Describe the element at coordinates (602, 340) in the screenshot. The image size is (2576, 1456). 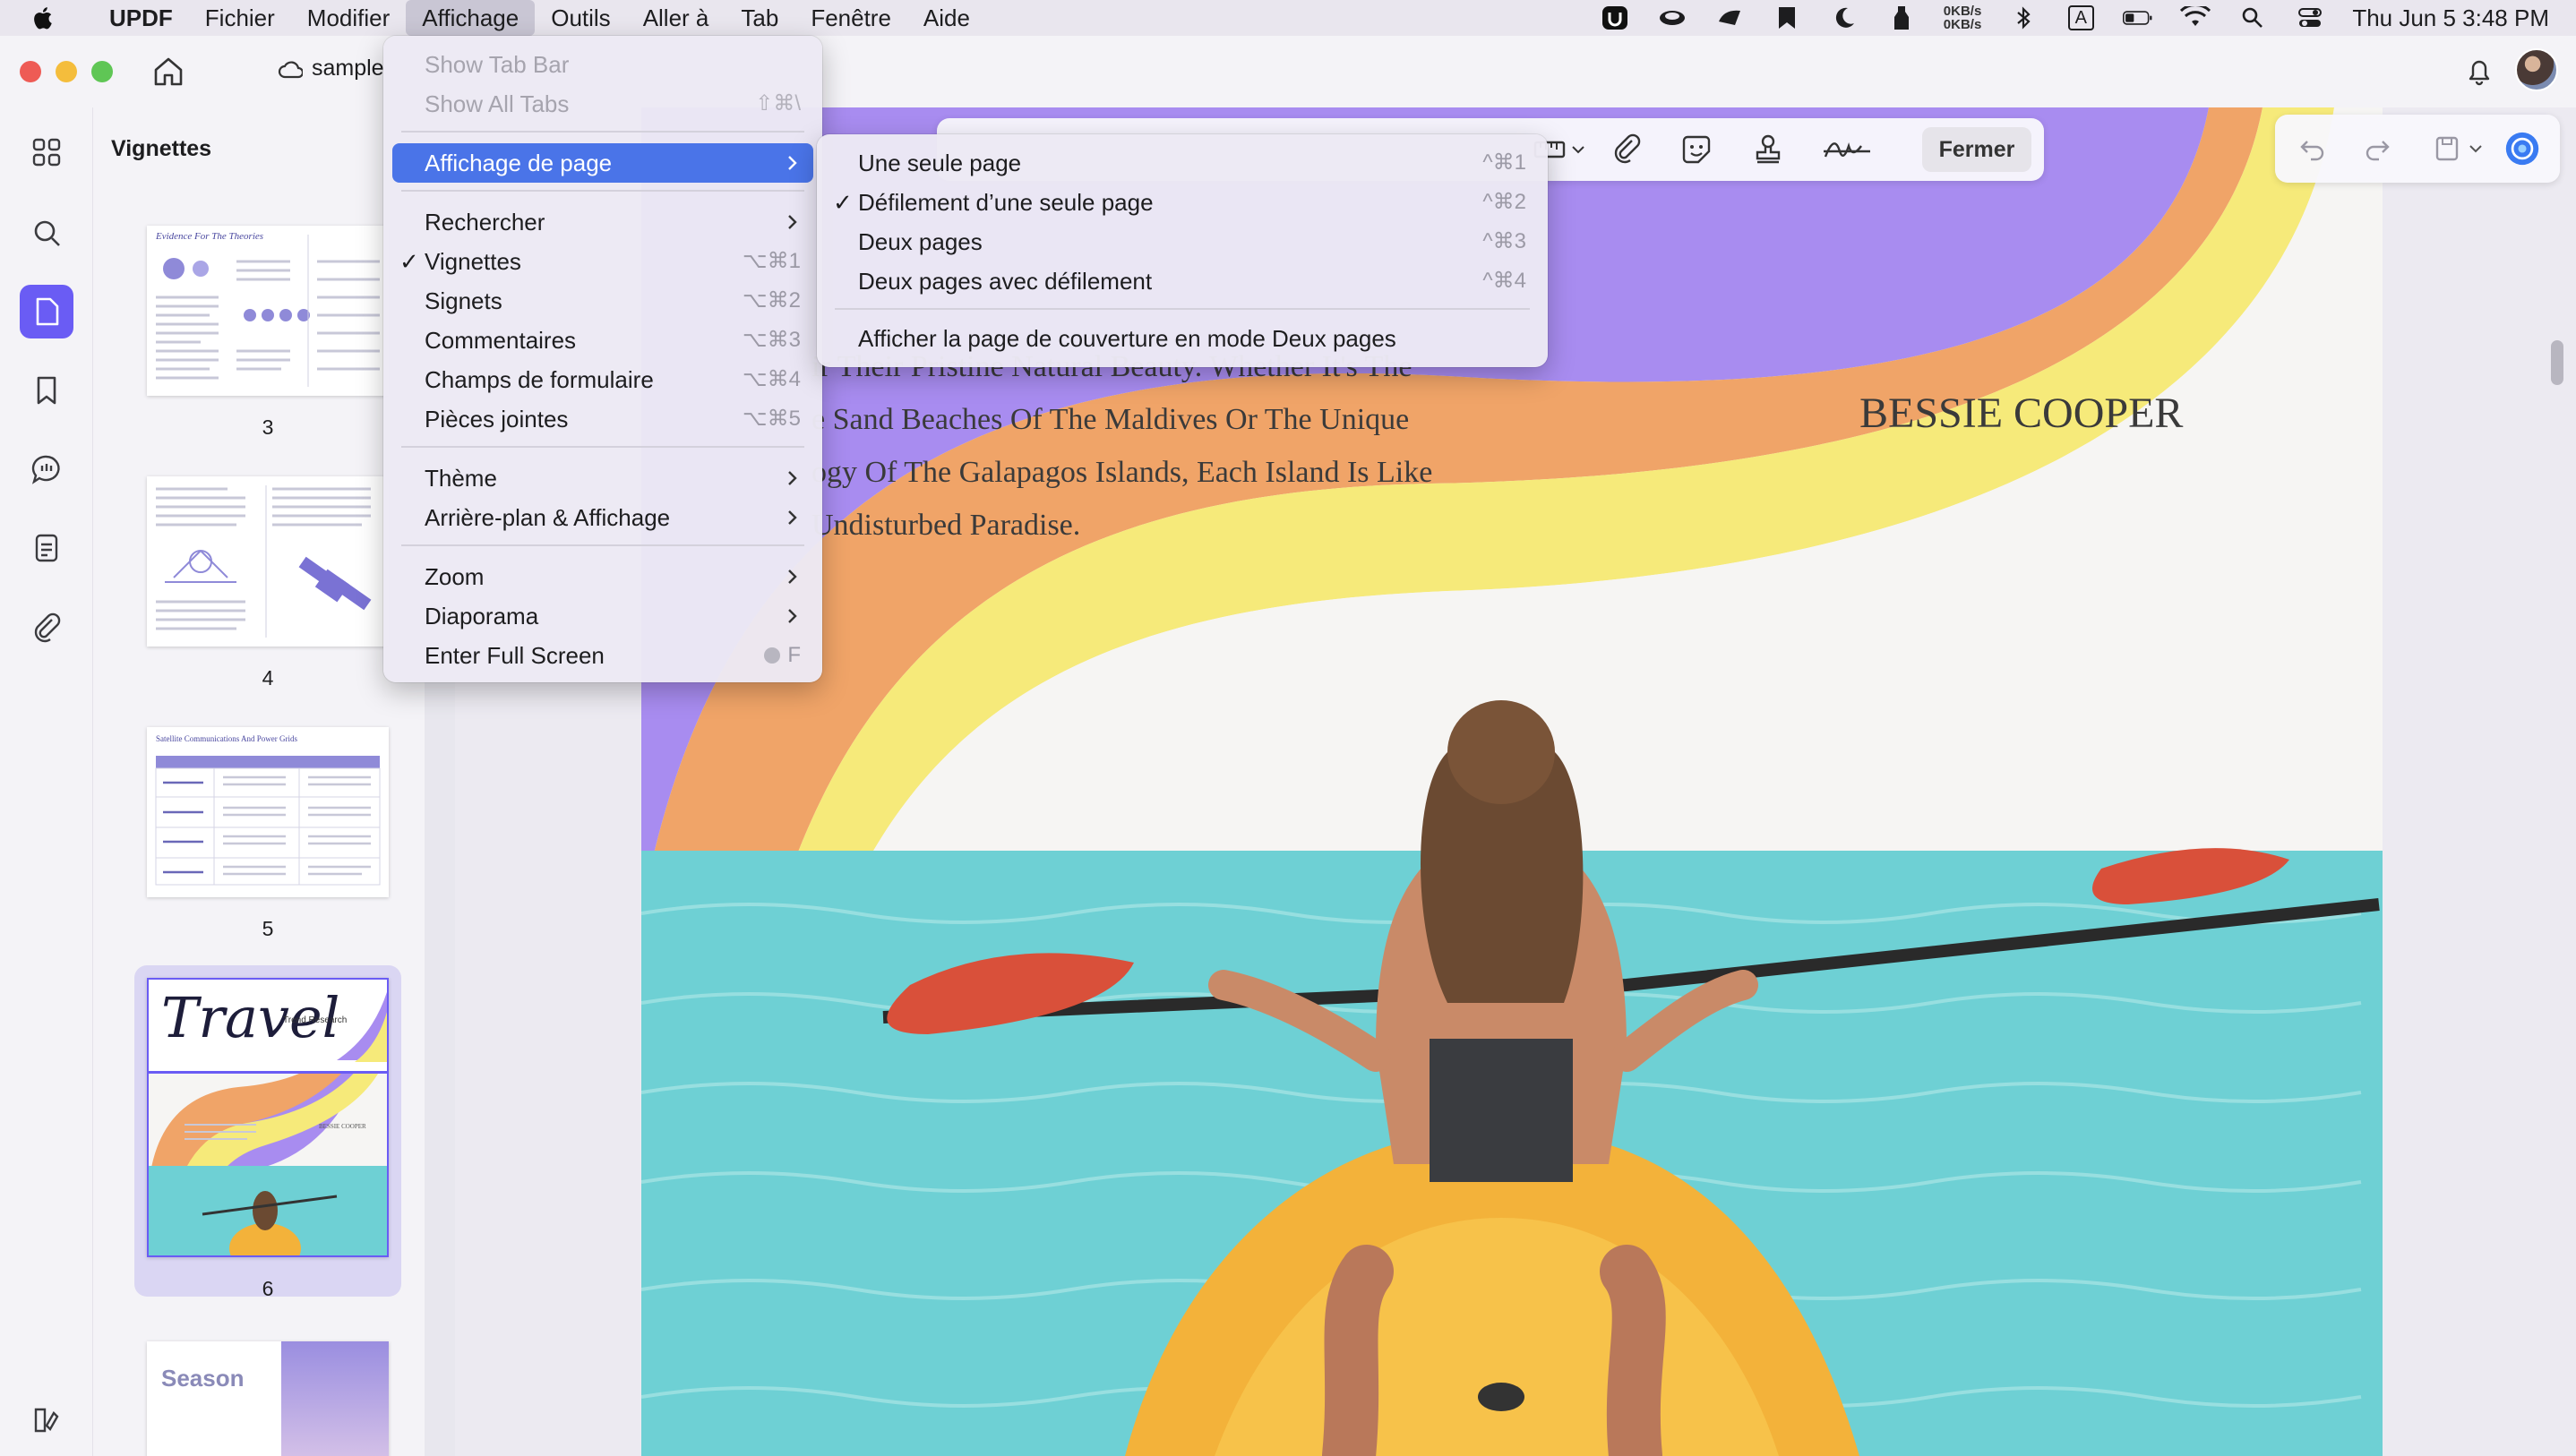
I see `menu-item-commentaires: Commentaires ⌥⌘3` at that location.